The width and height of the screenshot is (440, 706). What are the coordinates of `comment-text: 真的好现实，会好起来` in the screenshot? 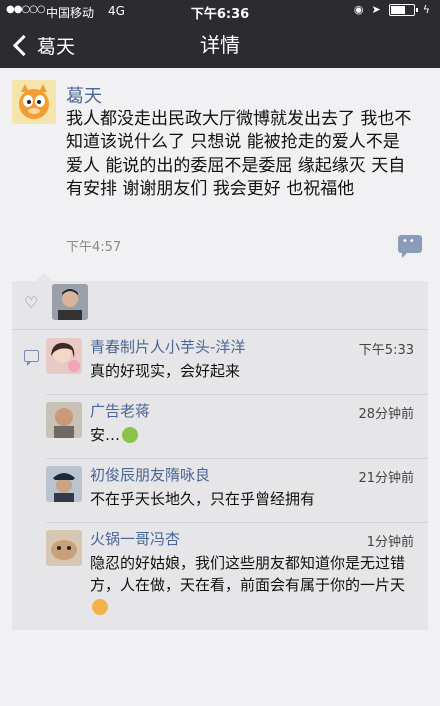 It's located at (165, 371).